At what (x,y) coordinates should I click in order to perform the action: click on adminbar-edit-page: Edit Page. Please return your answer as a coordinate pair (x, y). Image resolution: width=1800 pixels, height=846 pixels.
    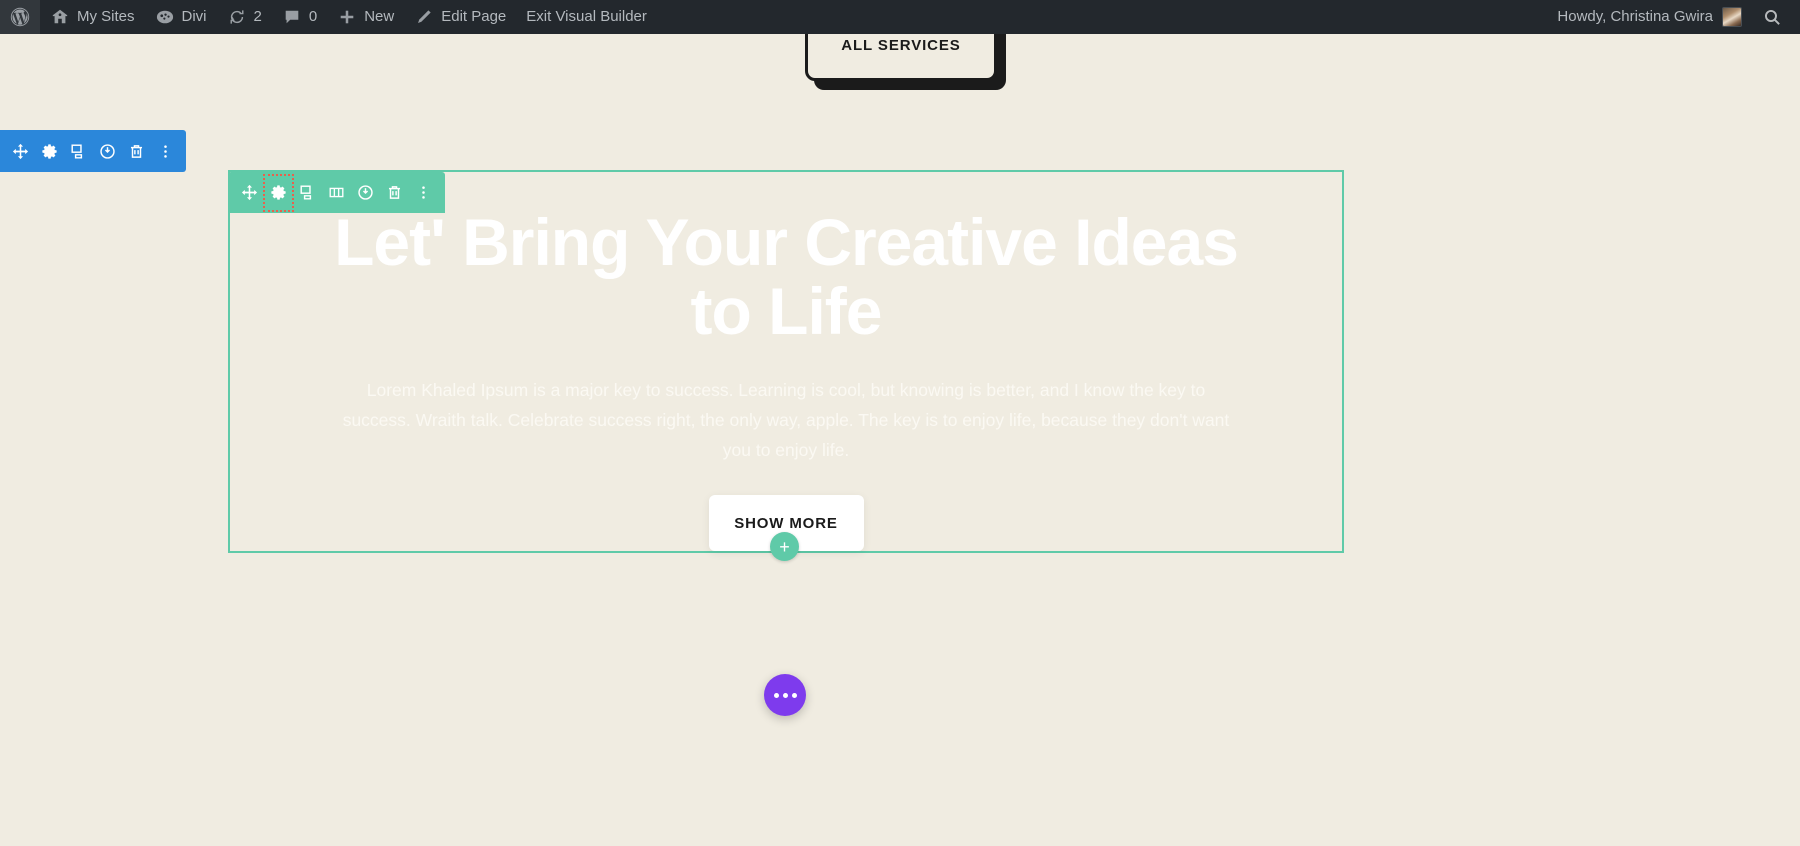
    Looking at the image, I should click on (460, 17).